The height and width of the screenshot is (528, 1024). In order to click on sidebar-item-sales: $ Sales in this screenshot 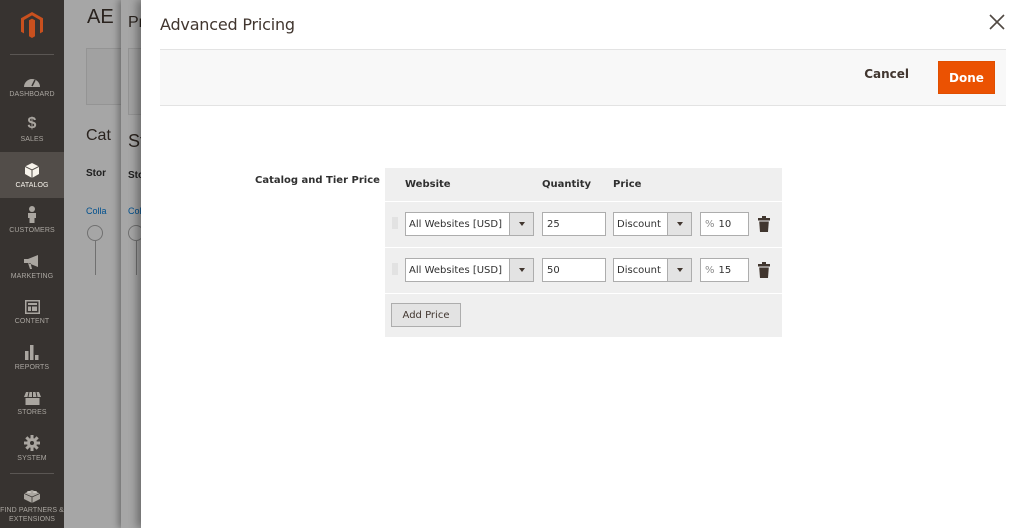, I will do `click(32, 130)`.